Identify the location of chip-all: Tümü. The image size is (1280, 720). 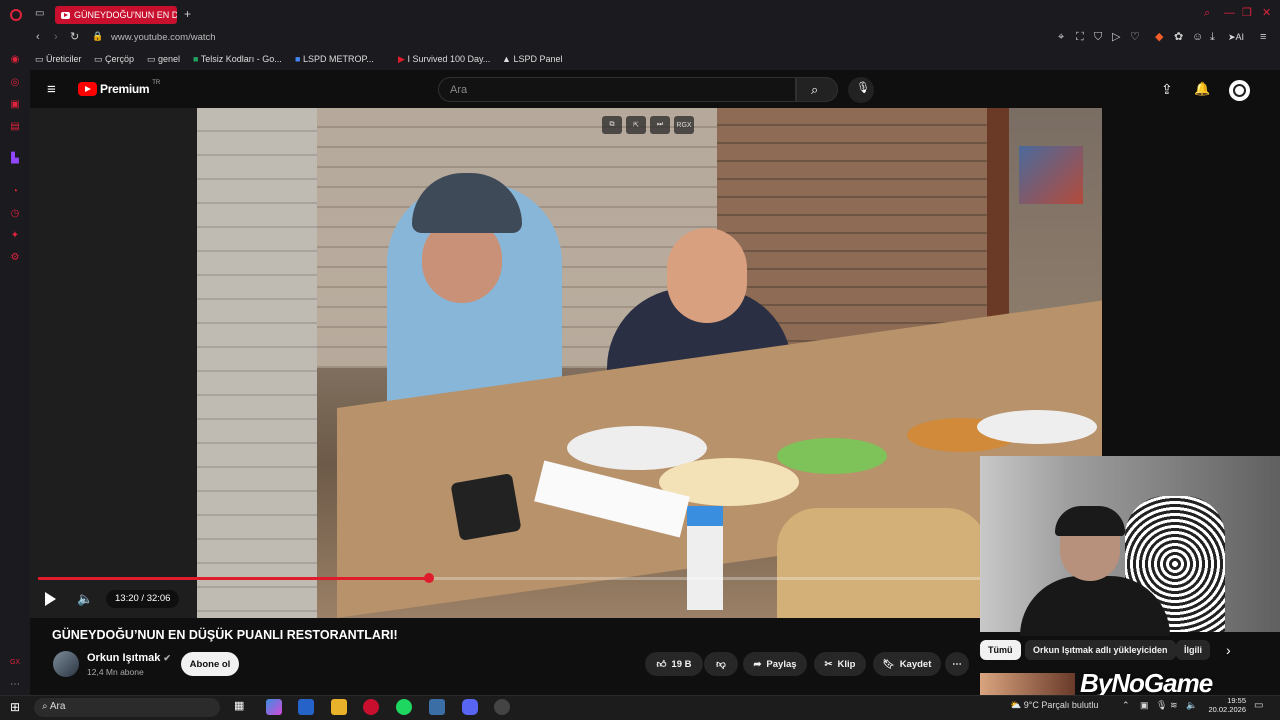
(1000, 650).